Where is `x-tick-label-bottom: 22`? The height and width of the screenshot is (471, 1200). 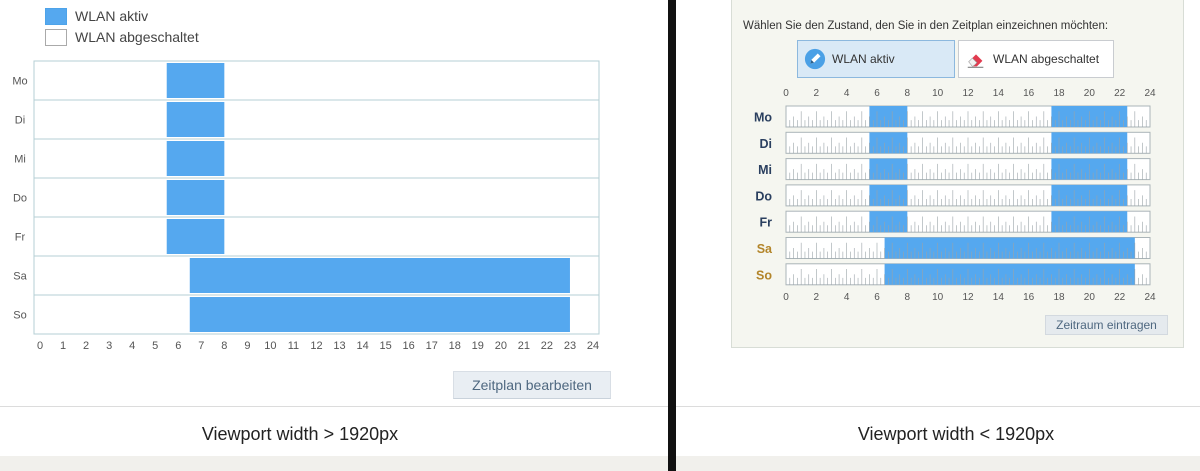 x-tick-label-bottom: 22 is located at coordinates (1120, 297).